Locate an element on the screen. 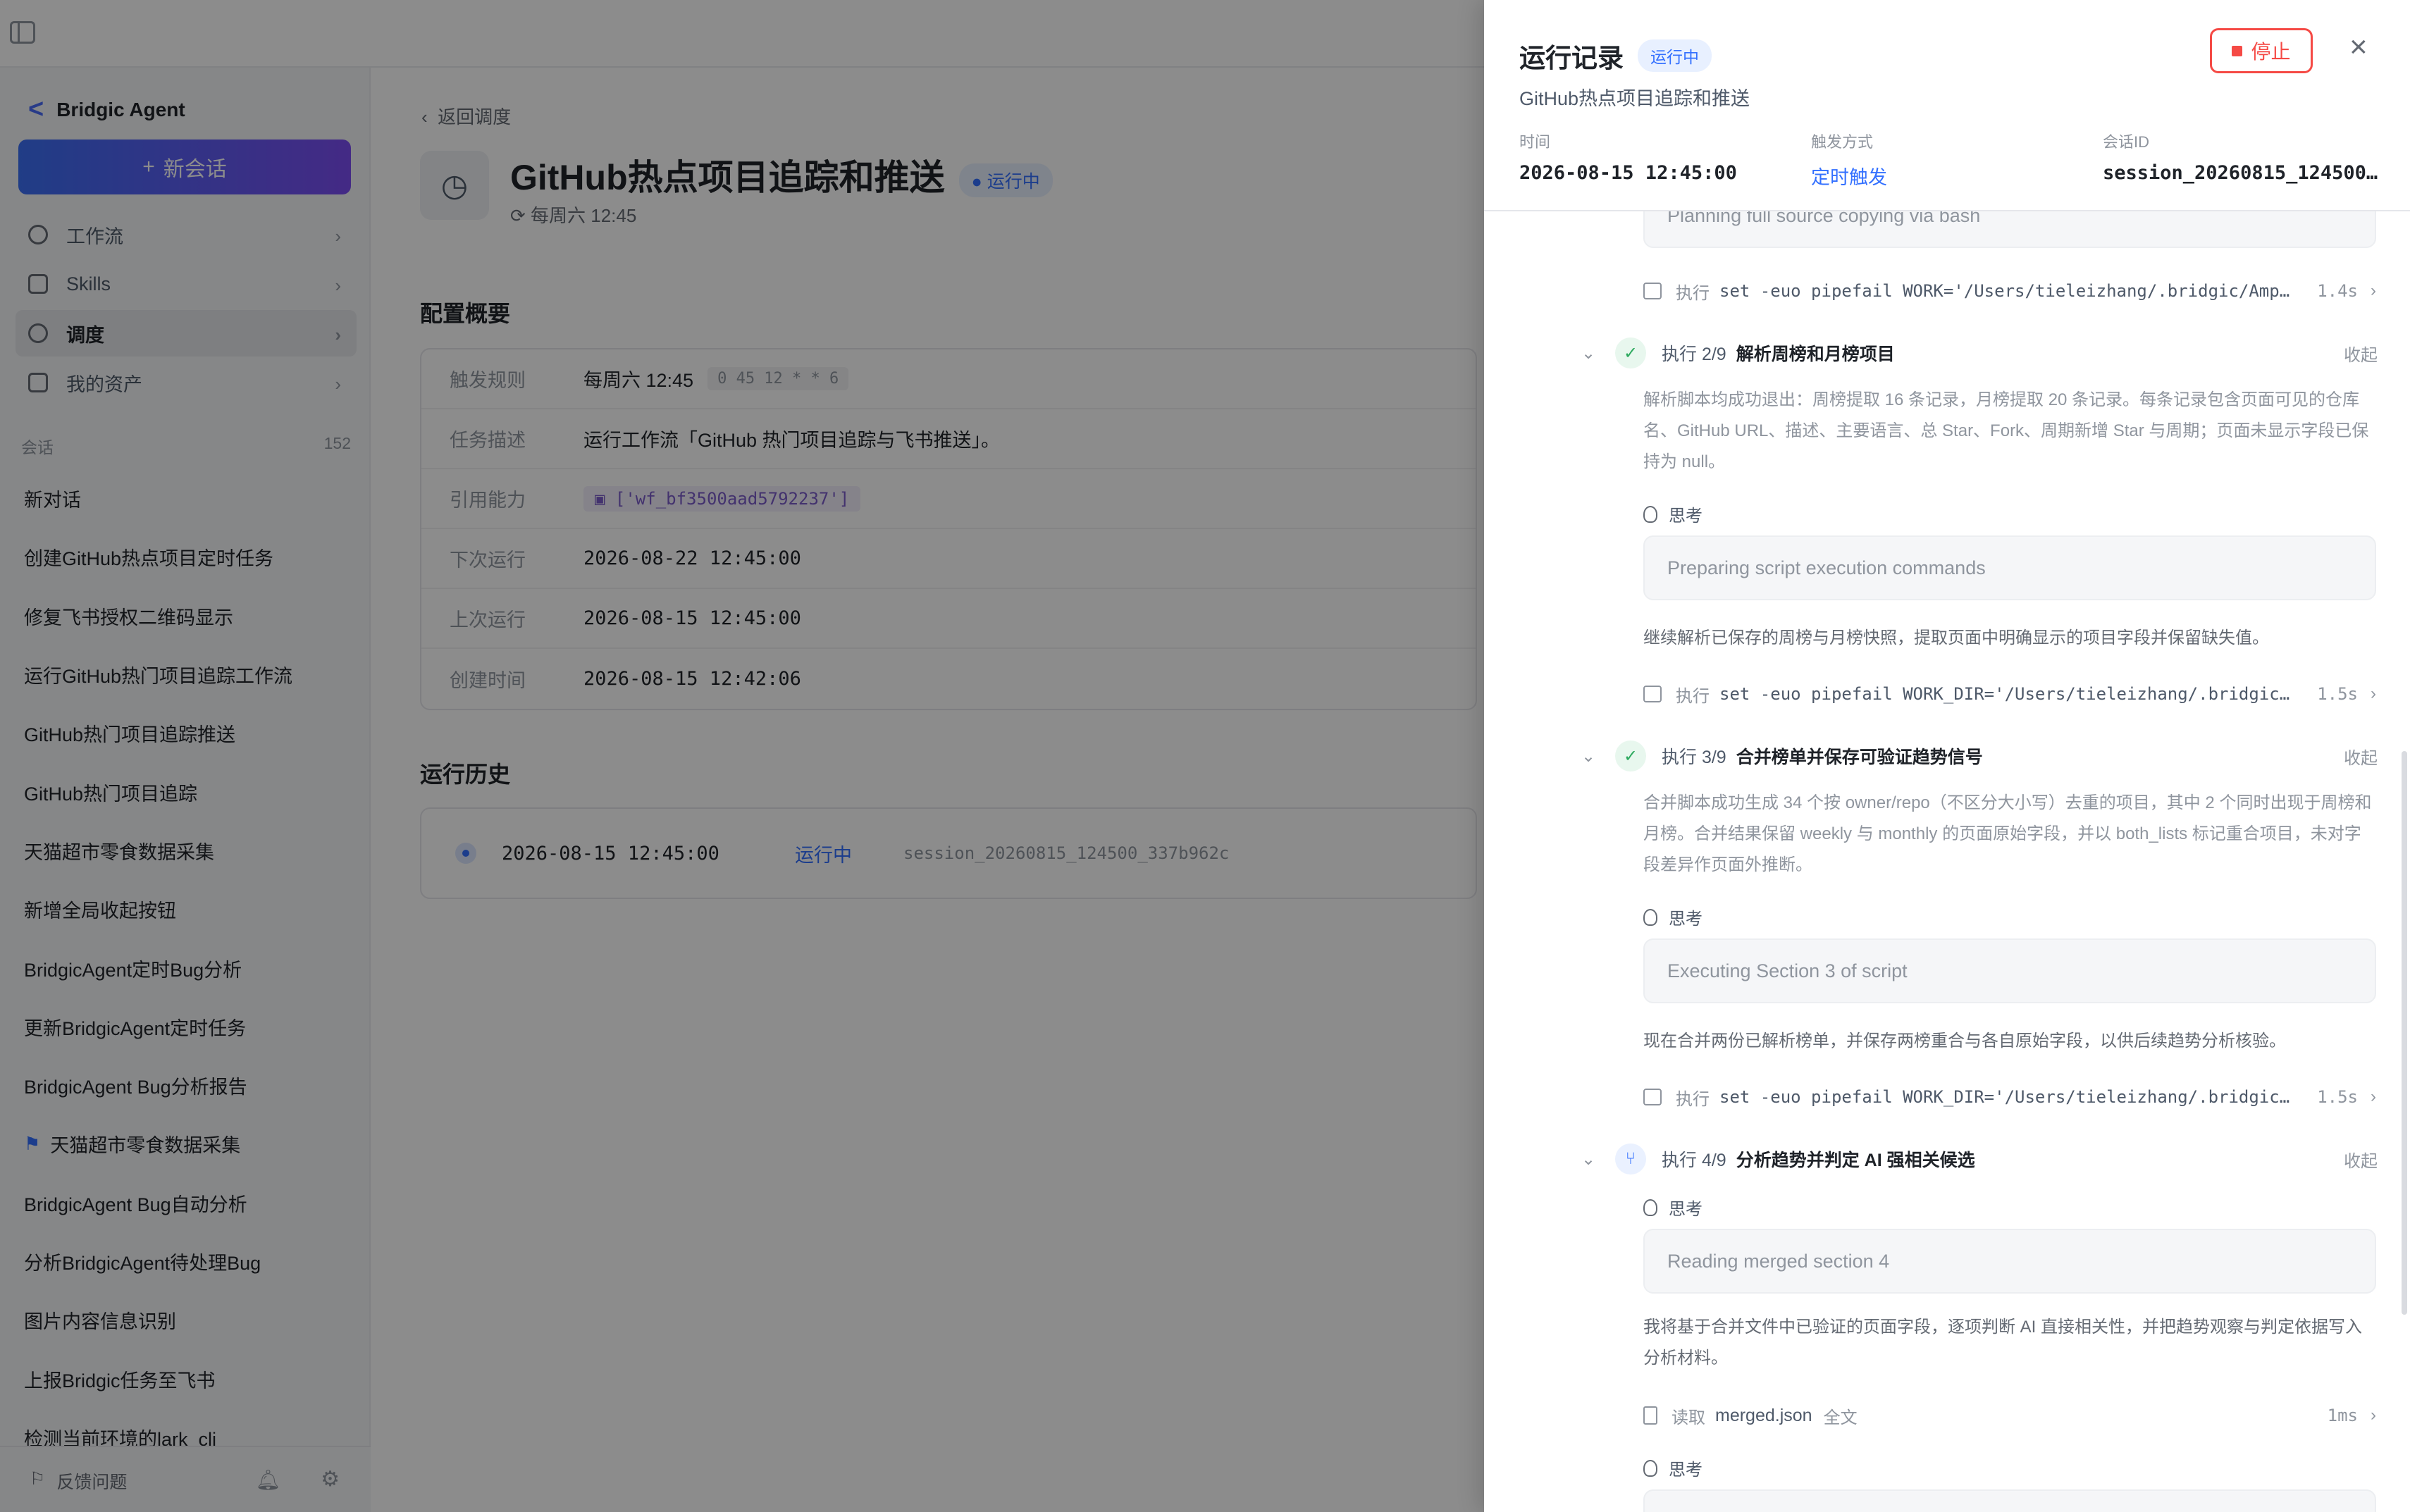 Image resolution: width=2410 pixels, height=1512 pixels. read-scope: 全文 is located at coordinates (1841, 1417).